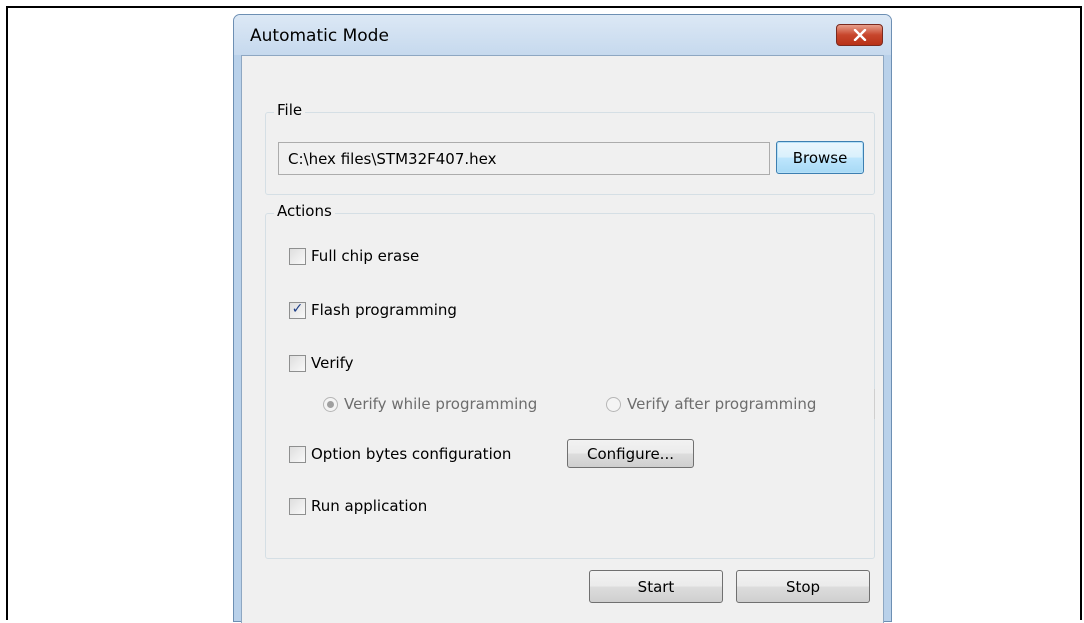  What do you see at coordinates (297, 363) in the screenshot?
I see `verify-checkbox` at bounding box center [297, 363].